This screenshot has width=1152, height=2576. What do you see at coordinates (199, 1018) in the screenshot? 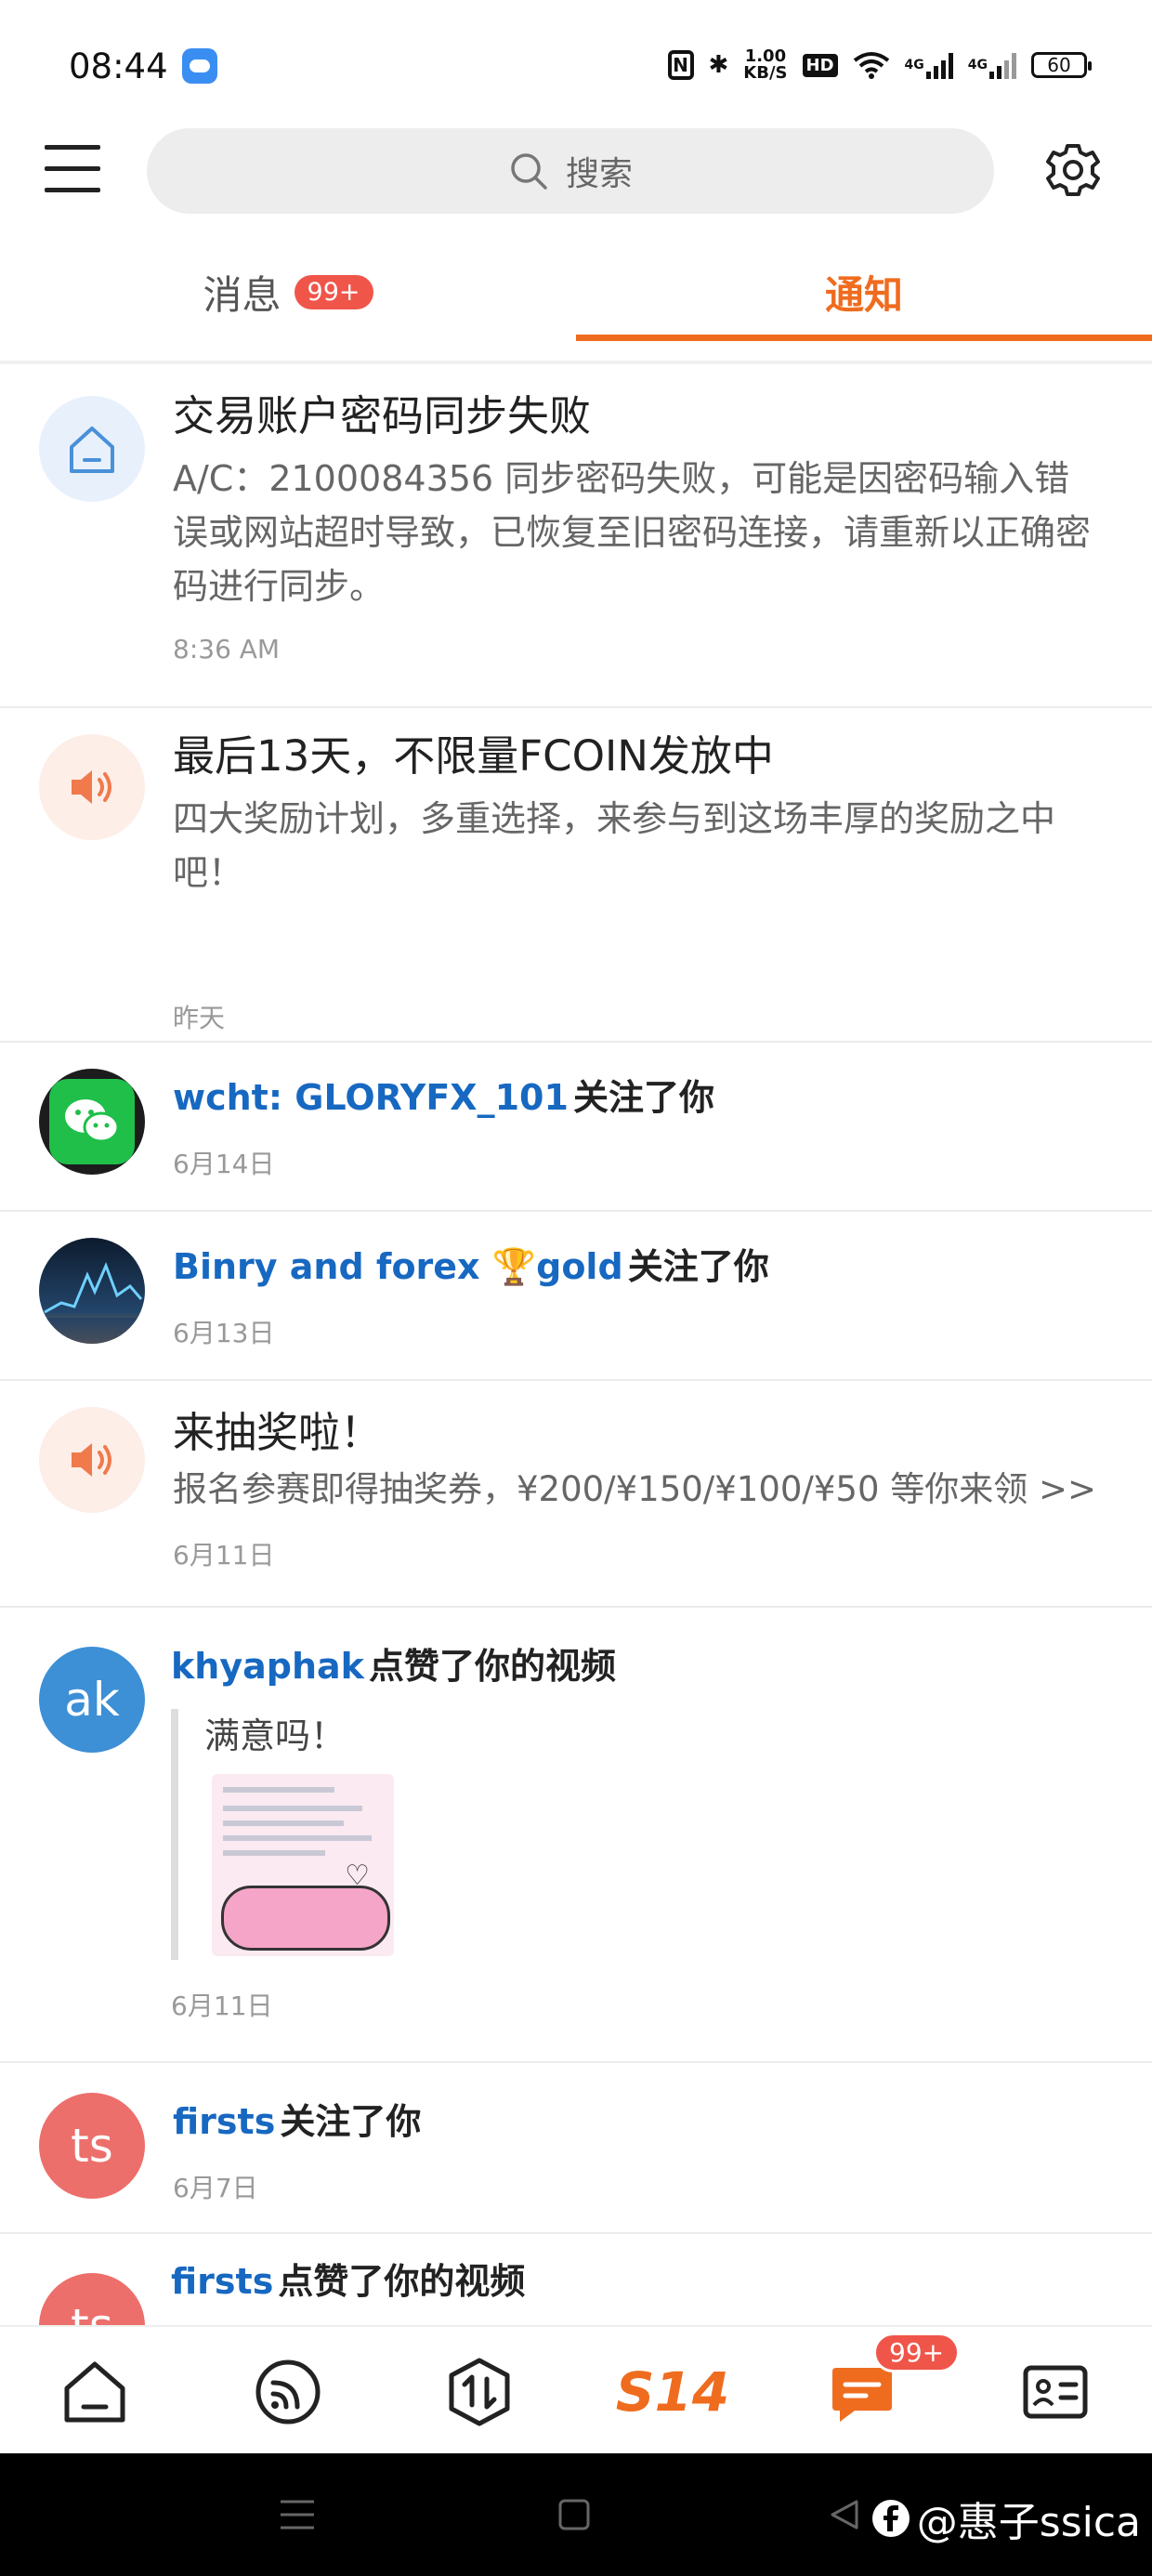
I see `notification-time: 昨天` at bounding box center [199, 1018].